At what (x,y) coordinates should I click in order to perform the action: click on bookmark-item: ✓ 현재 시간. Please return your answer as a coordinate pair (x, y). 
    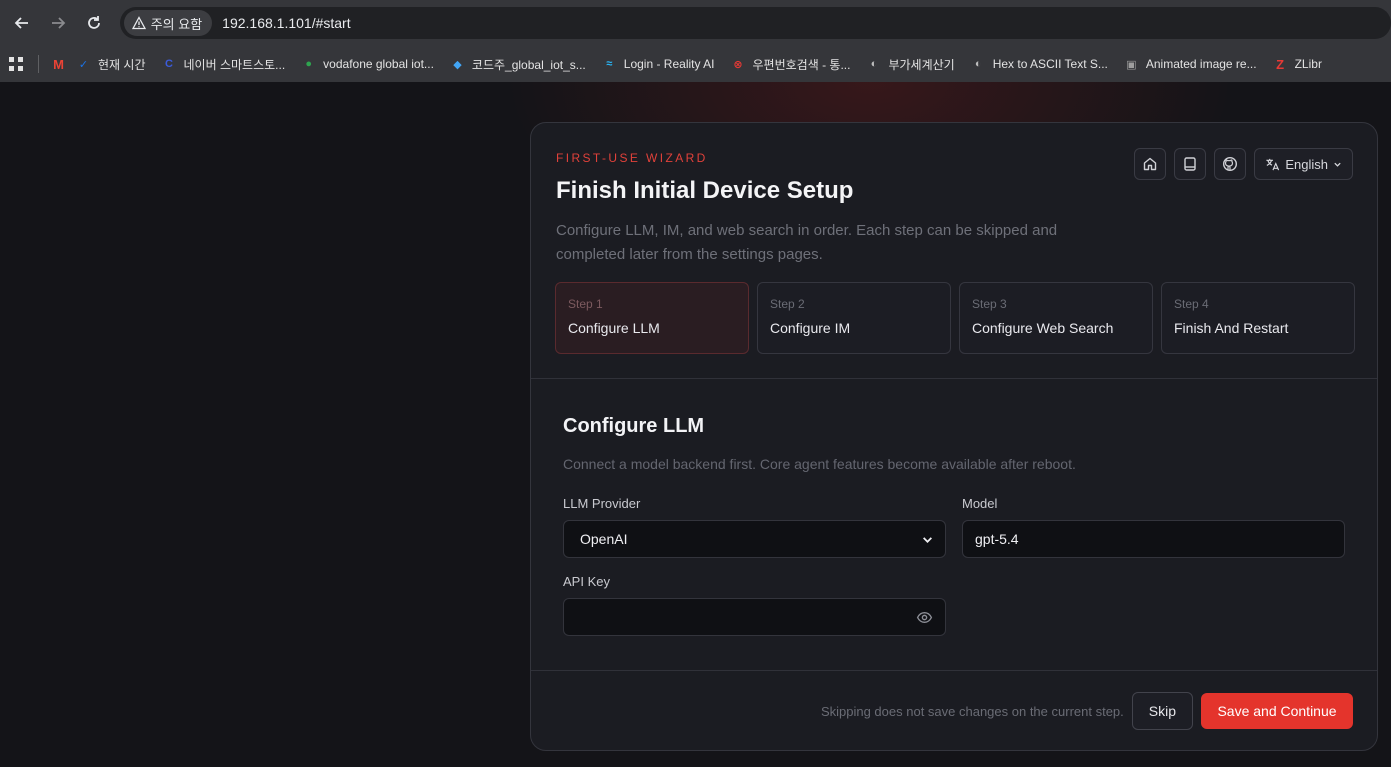
    Looking at the image, I should click on (111, 64).